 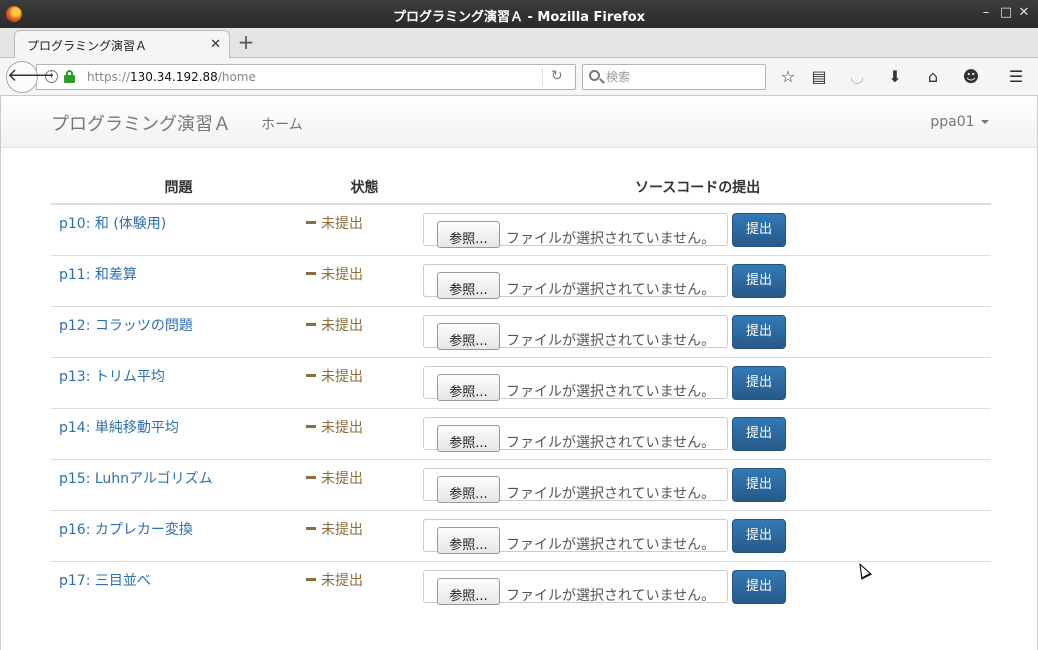 What do you see at coordinates (112, 377) in the screenshot?
I see `problem-link: p13: トリム平均` at bounding box center [112, 377].